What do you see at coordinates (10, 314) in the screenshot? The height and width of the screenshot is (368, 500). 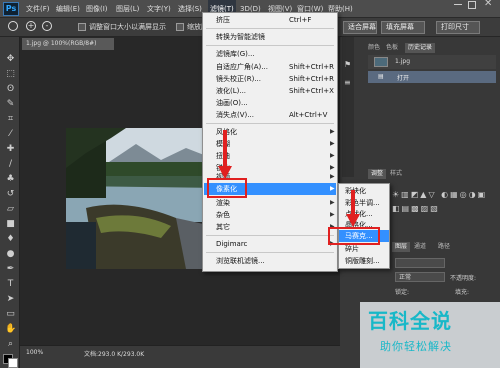 I see `shape-tool-icon: ▭` at bounding box center [10, 314].